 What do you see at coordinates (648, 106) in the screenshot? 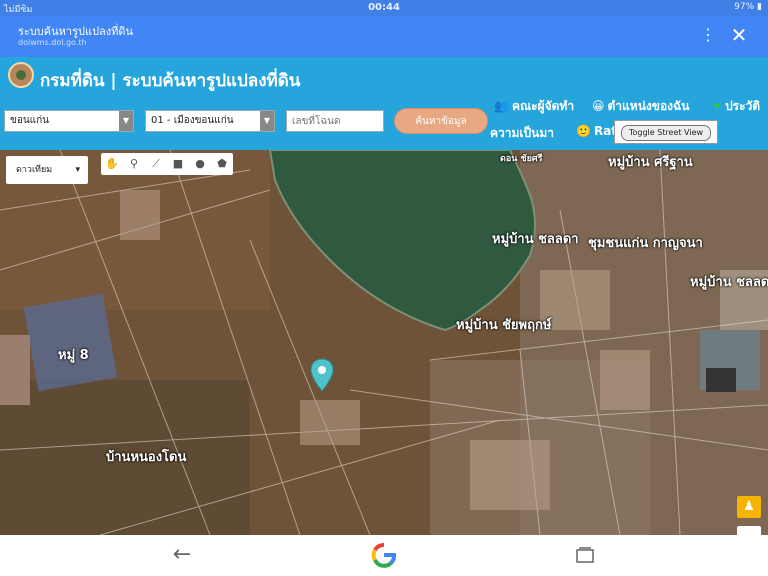
I see `nav-my-location-label: ตำแหน่งของฉัน` at bounding box center [648, 106].